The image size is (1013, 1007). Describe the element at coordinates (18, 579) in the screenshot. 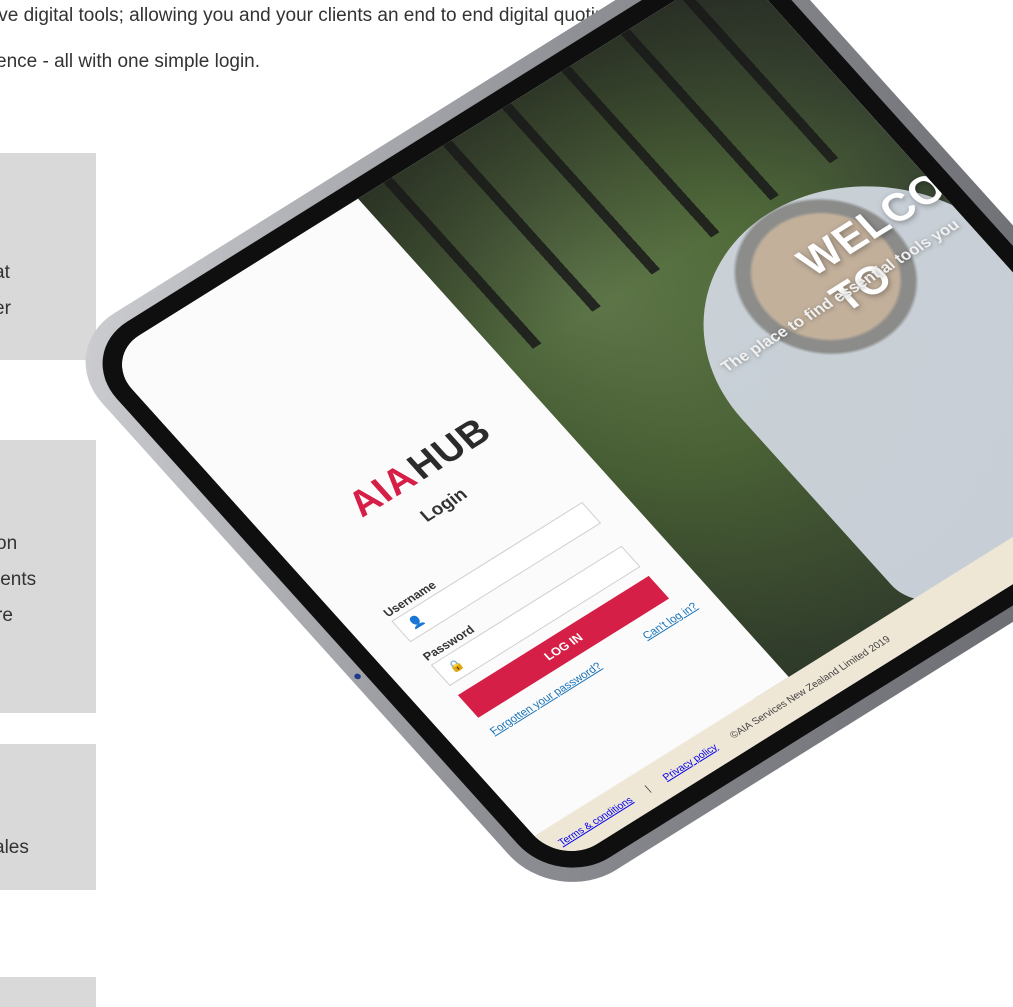

I see `card-2-line-2: ients` at that location.